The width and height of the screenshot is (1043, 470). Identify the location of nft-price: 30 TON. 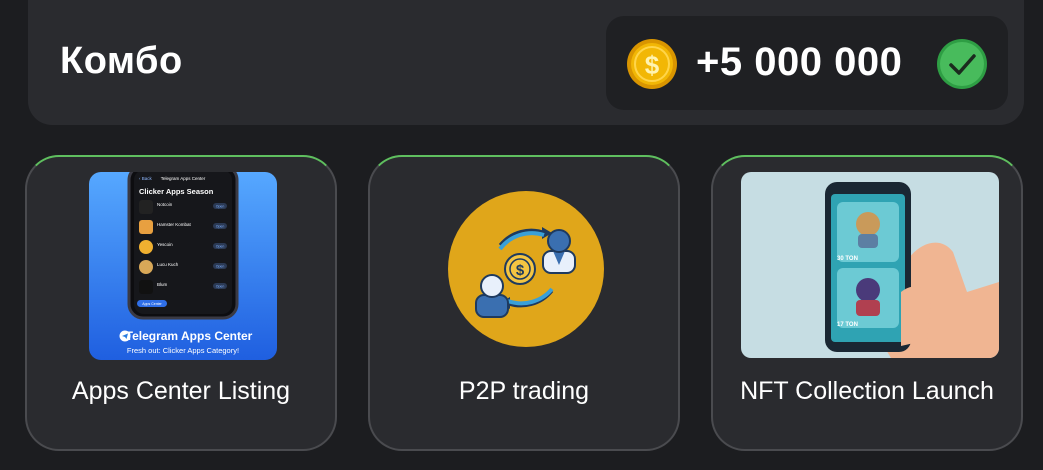
(847, 259).